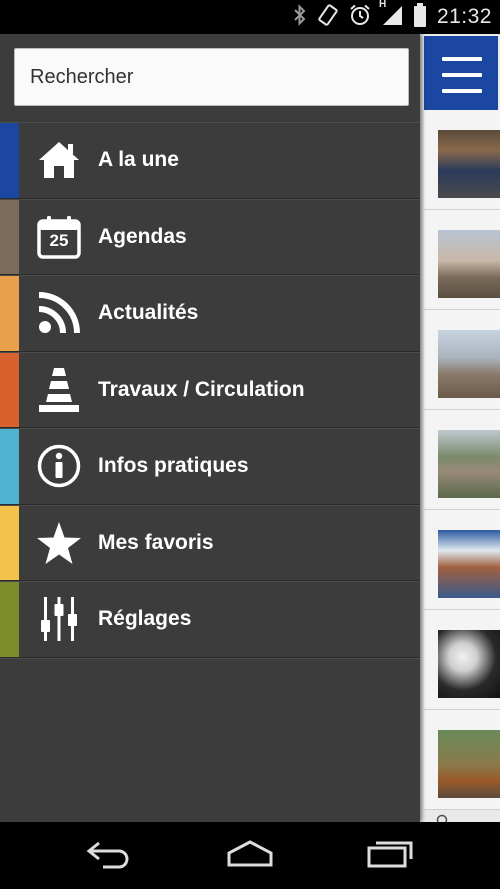 The width and height of the screenshot is (500, 889). I want to click on rss-icon, so click(59, 313).